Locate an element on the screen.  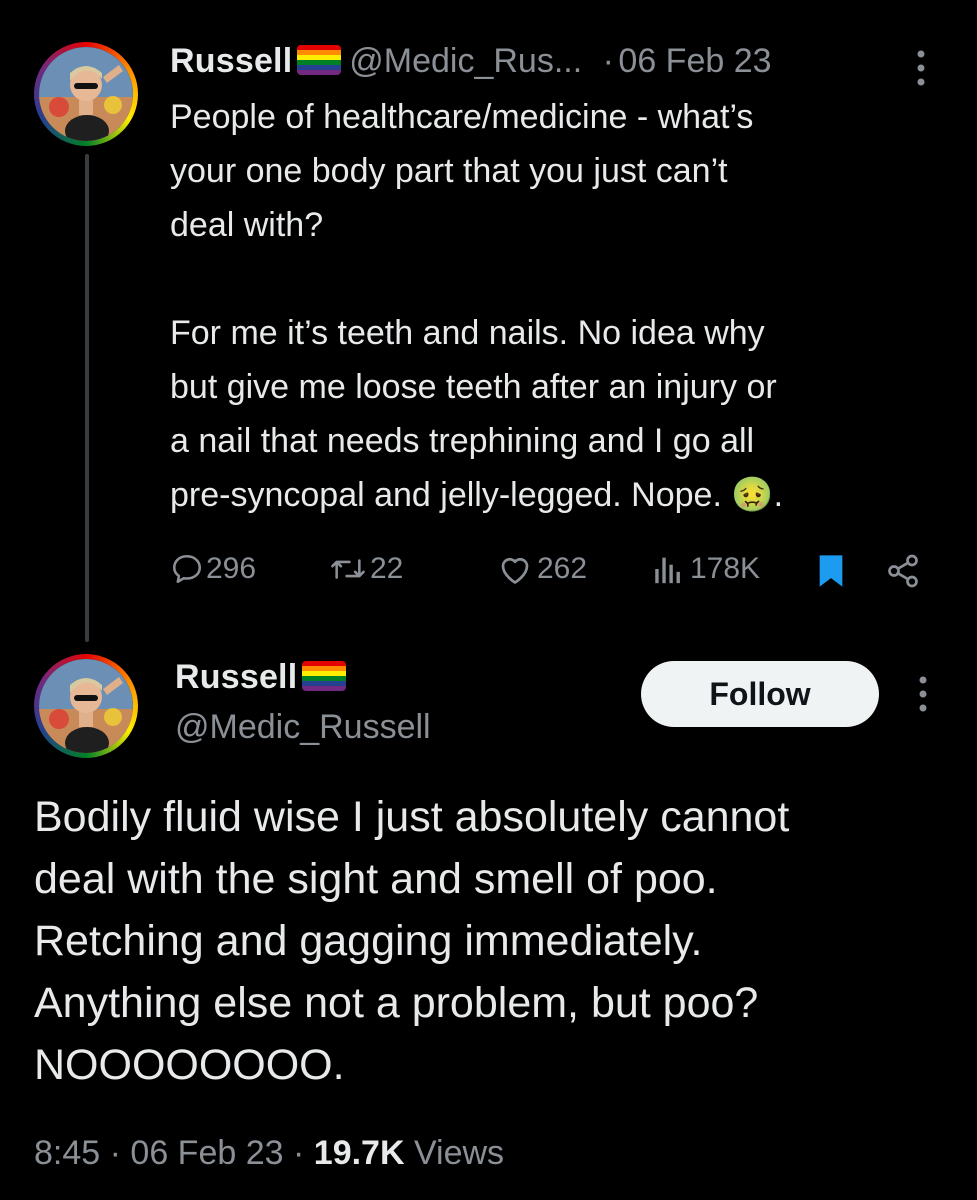
heart-icon is located at coordinates (515, 570).